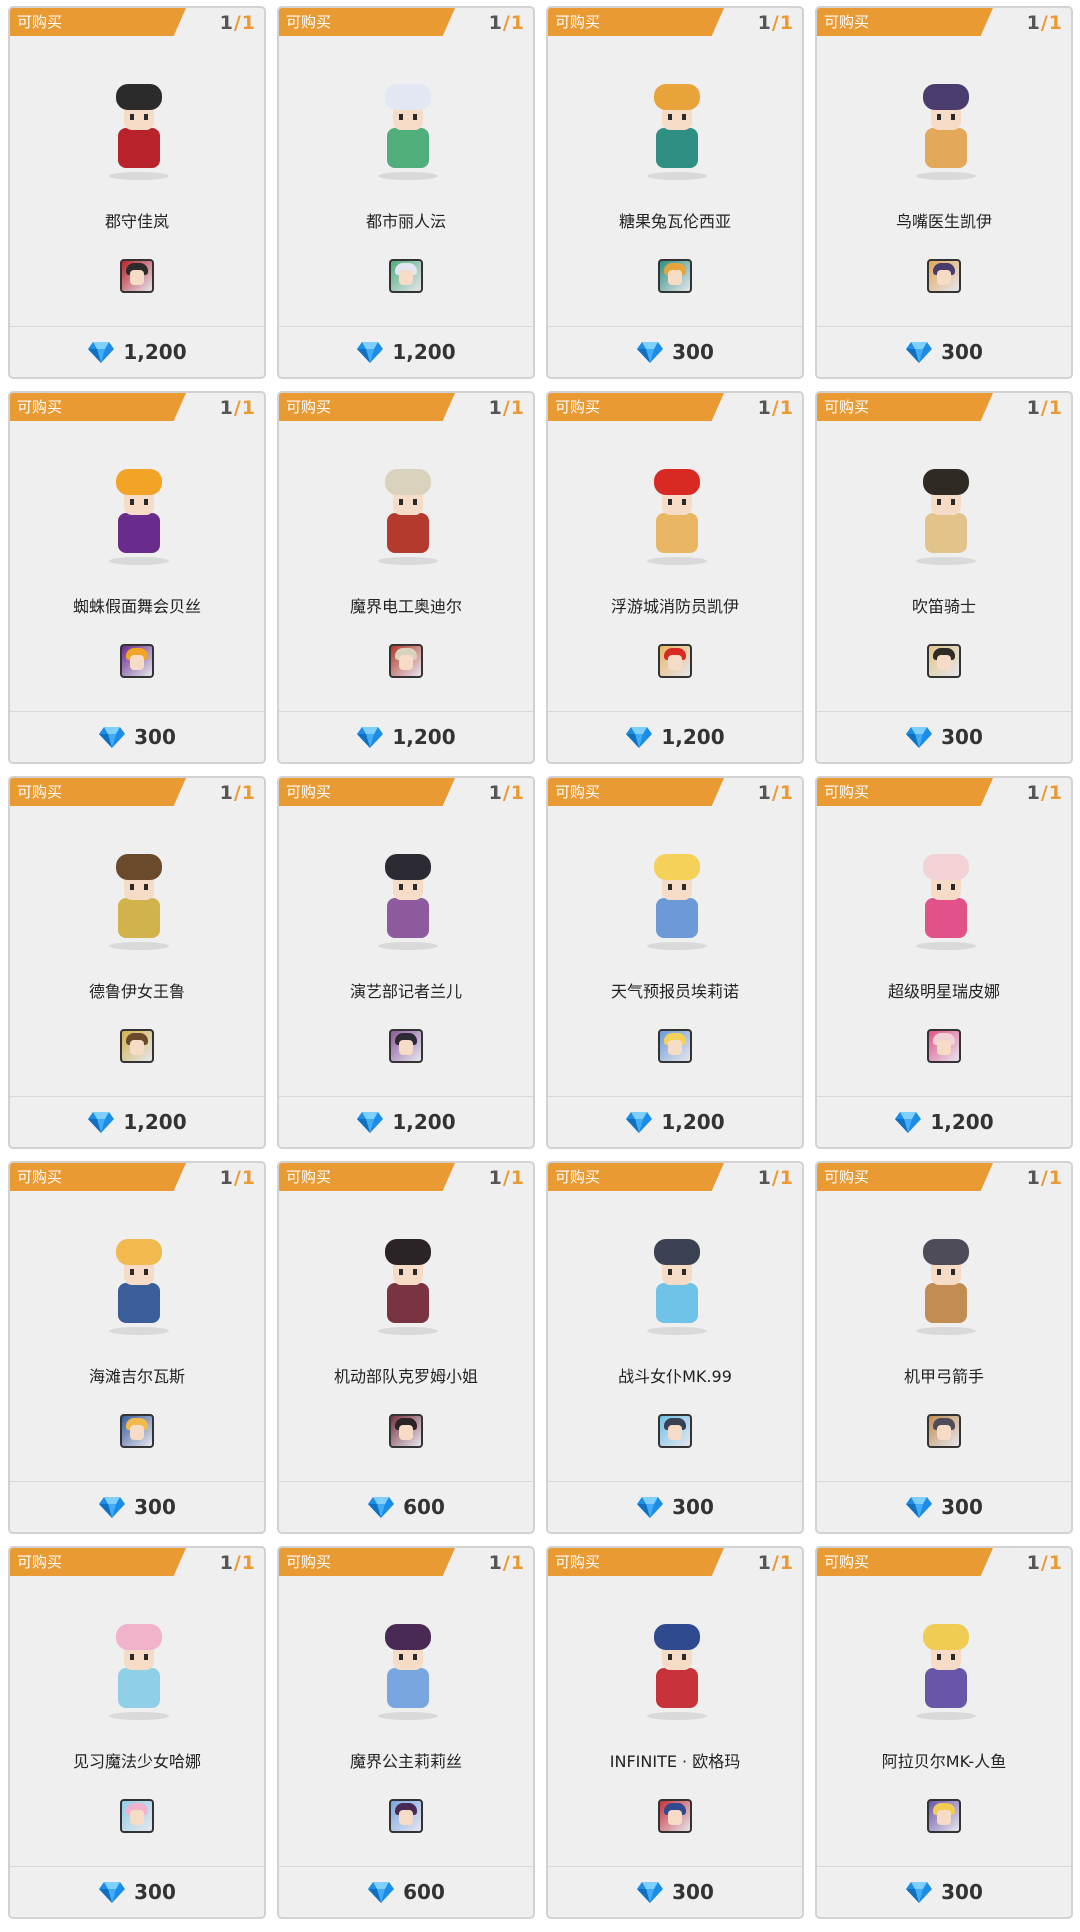 The height and width of the screenshot is (1932, 1080). I want to click on character-name: 战斗女仆MK.99, so click(675, 1376).